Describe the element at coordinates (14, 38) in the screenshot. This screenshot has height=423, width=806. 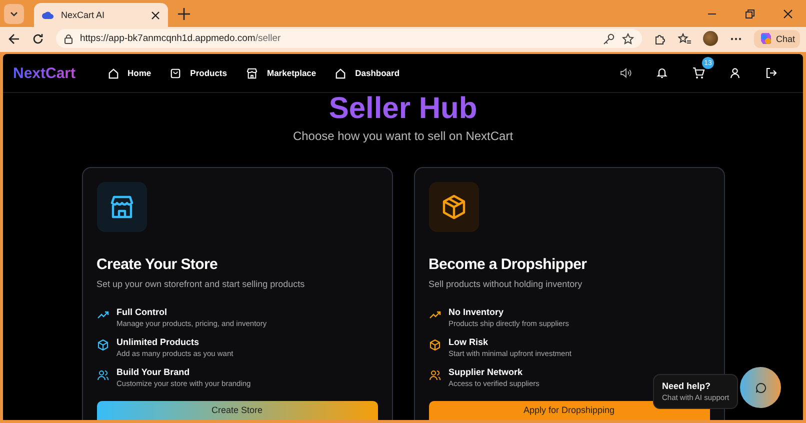
I see `back-icon` at that location.